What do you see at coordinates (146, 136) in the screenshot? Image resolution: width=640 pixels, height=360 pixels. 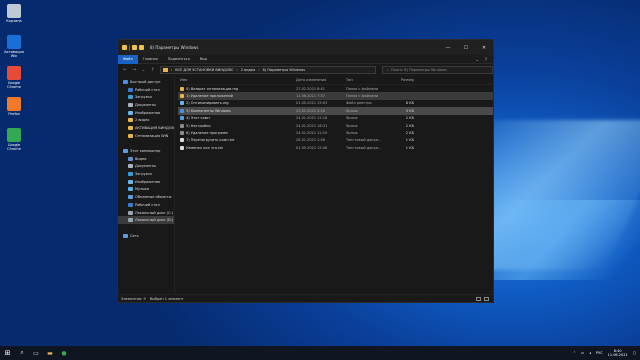 I see `sidebar-item: Оптимизация WIN` at bounding box center [146, 136].